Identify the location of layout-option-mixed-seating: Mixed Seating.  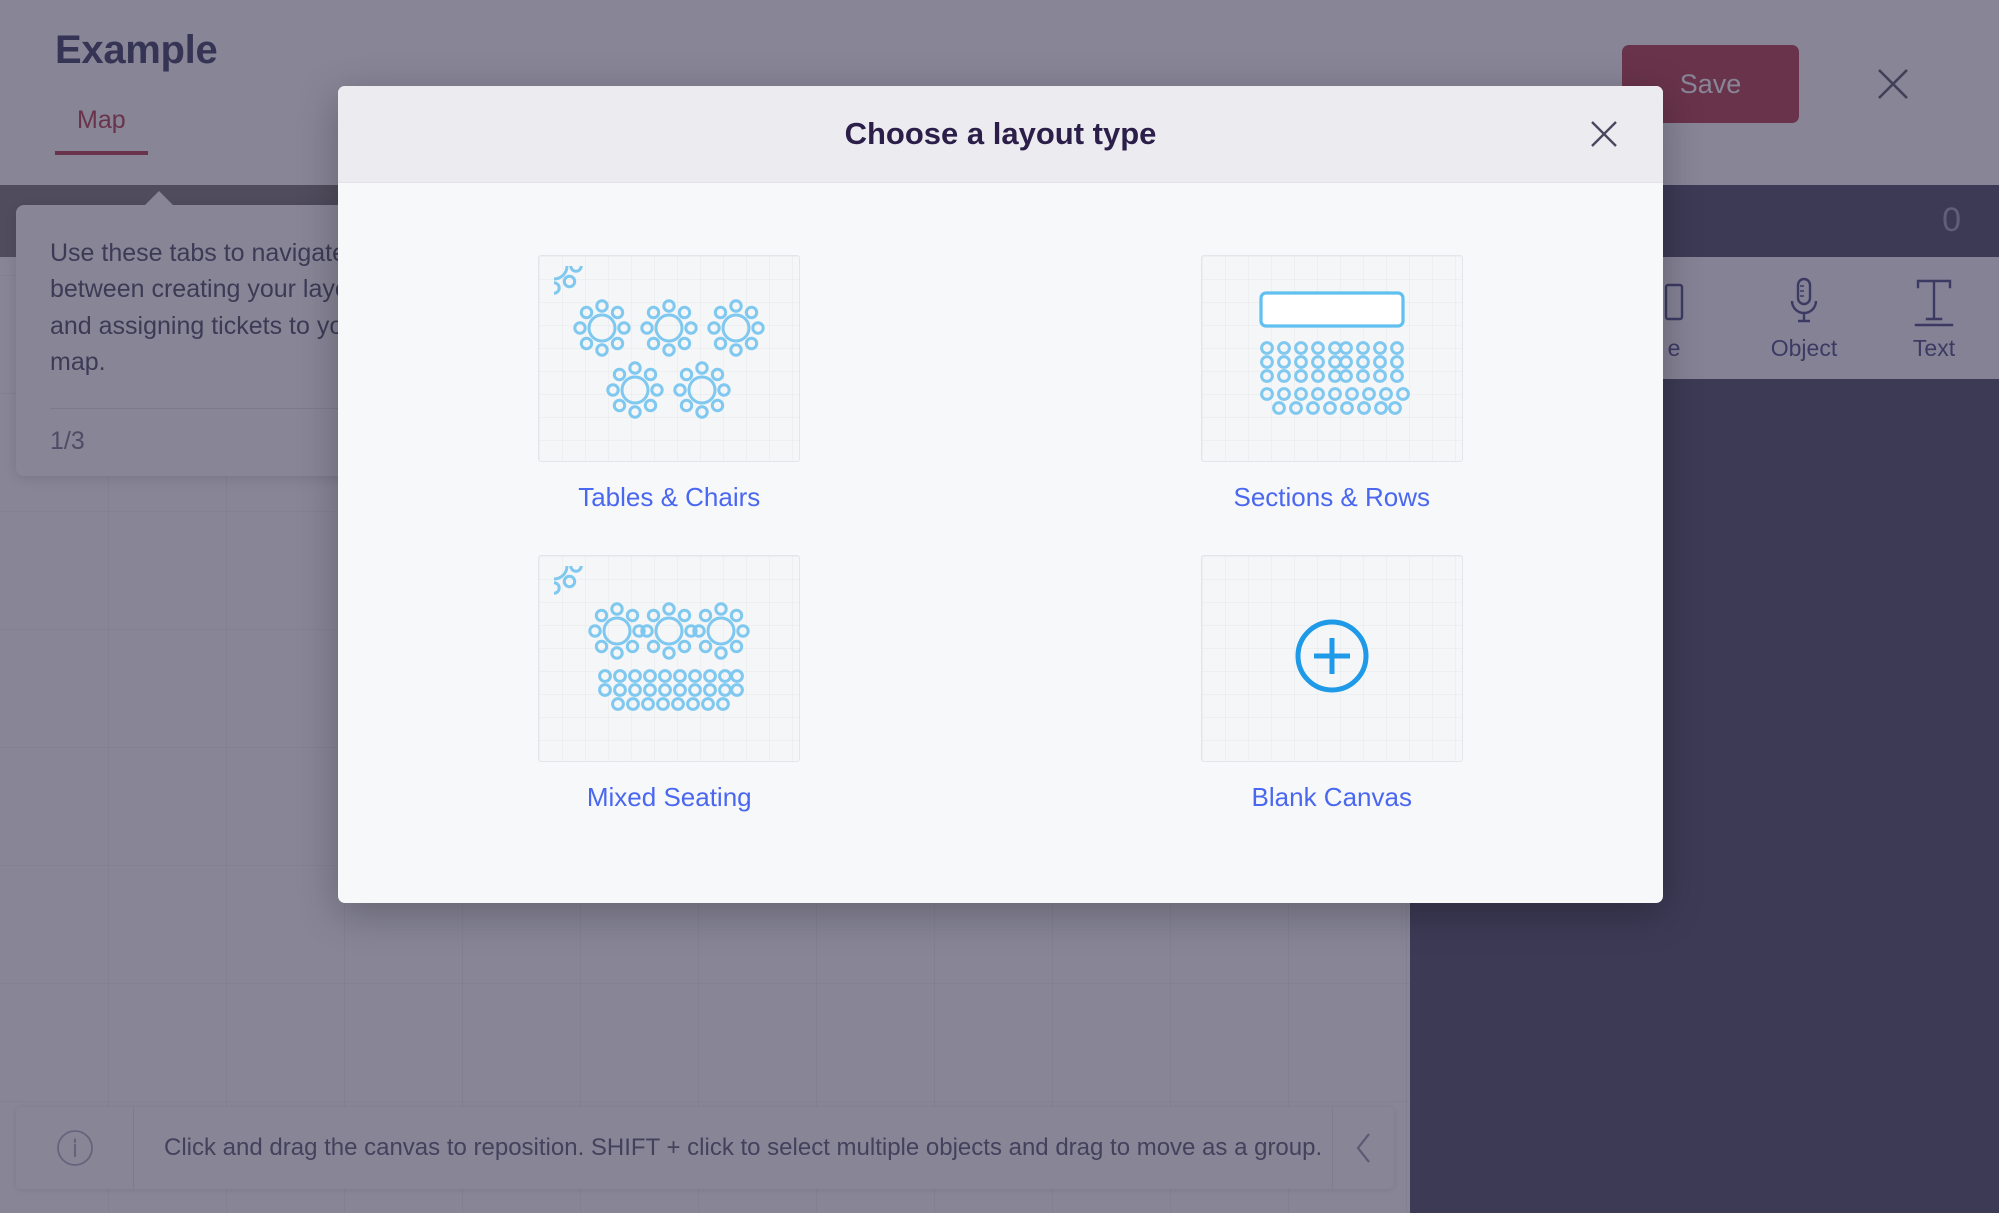
(669, 684).